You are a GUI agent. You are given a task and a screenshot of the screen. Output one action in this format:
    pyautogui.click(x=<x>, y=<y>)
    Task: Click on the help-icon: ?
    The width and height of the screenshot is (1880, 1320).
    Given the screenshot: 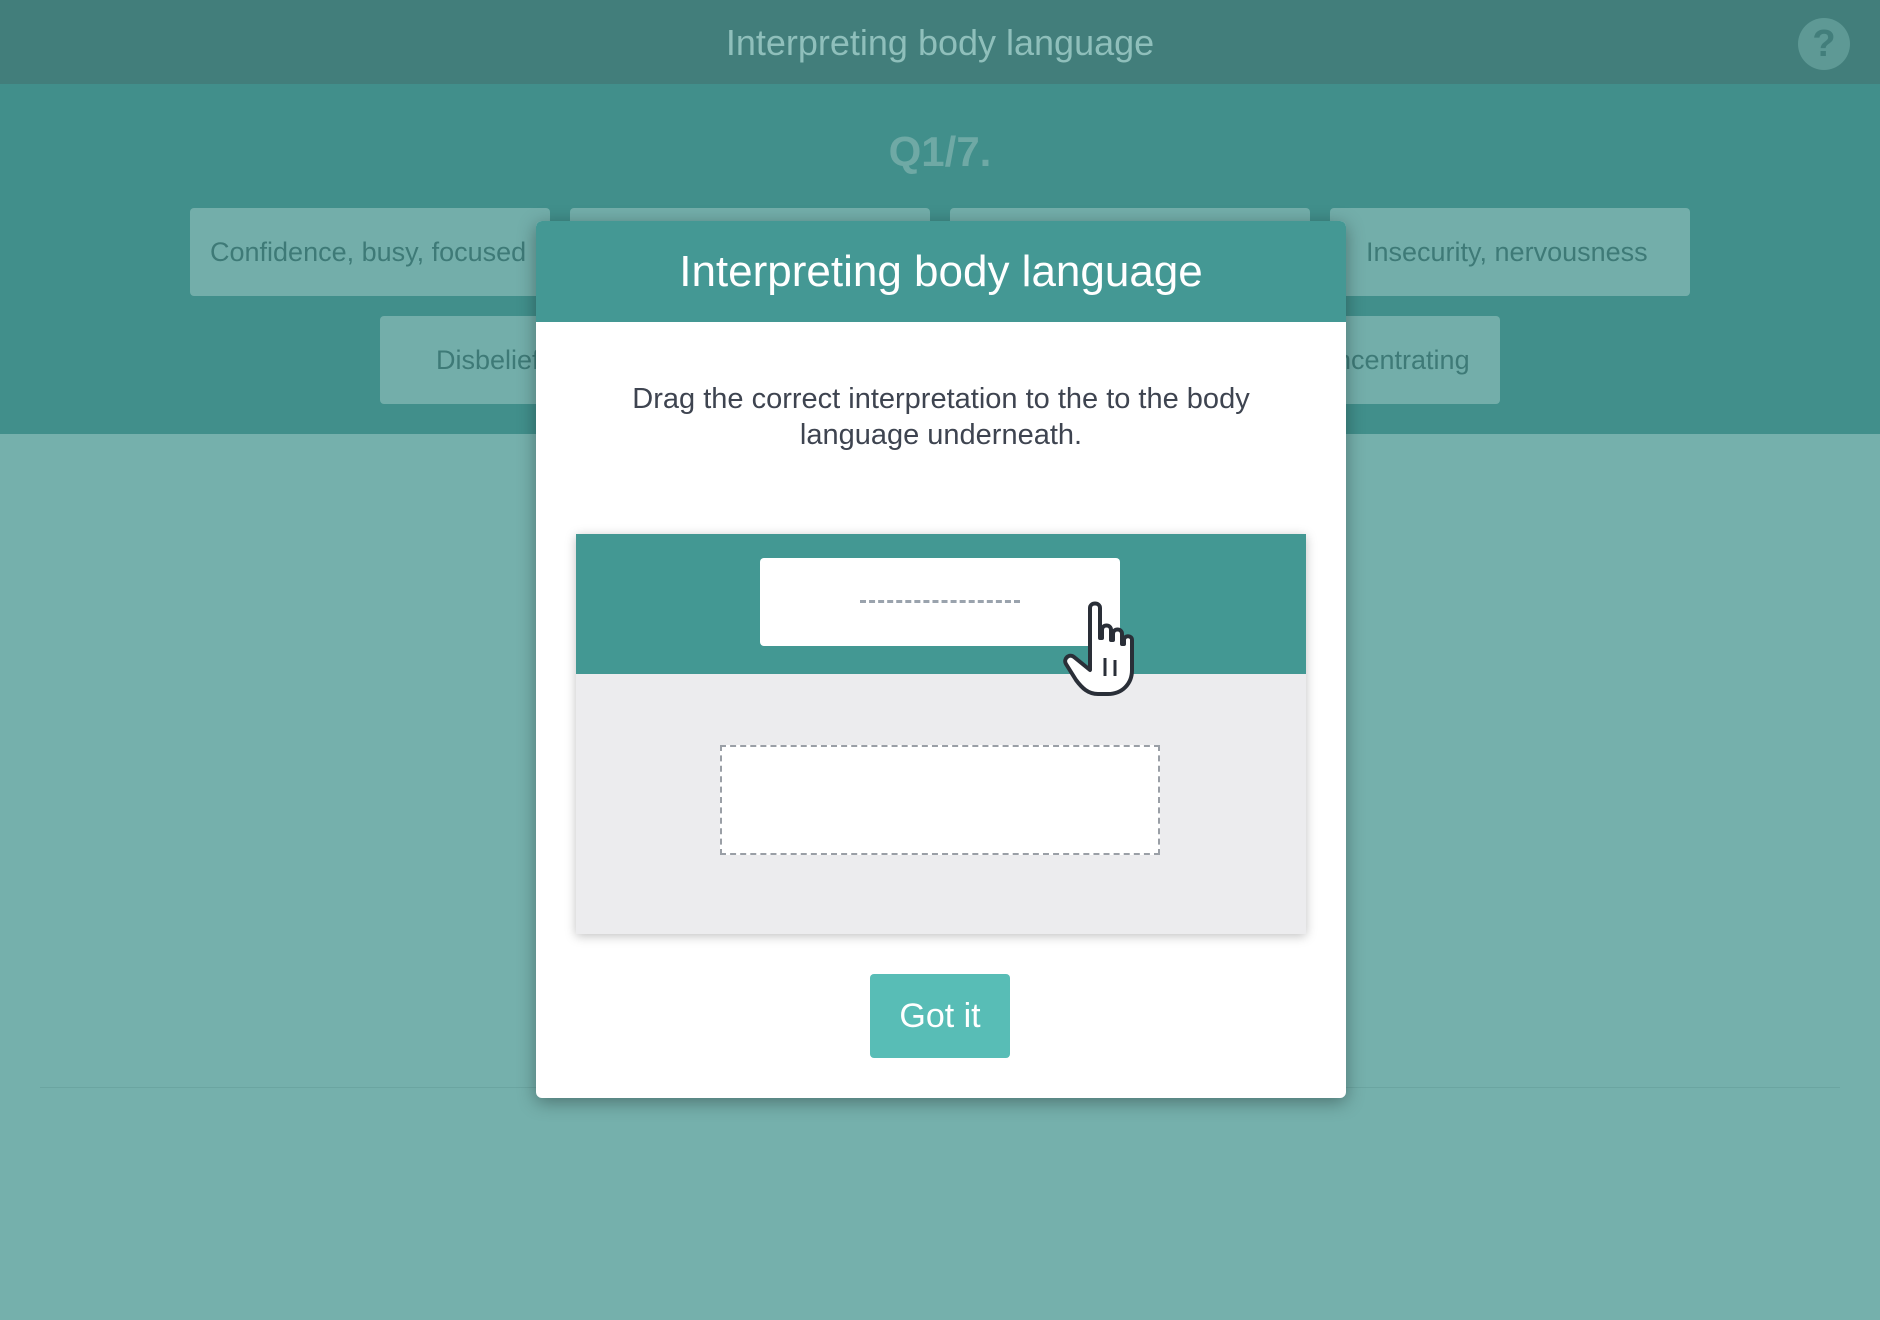 What is the action you would take?
    pyautogui.click(x=1824, y=44)
    